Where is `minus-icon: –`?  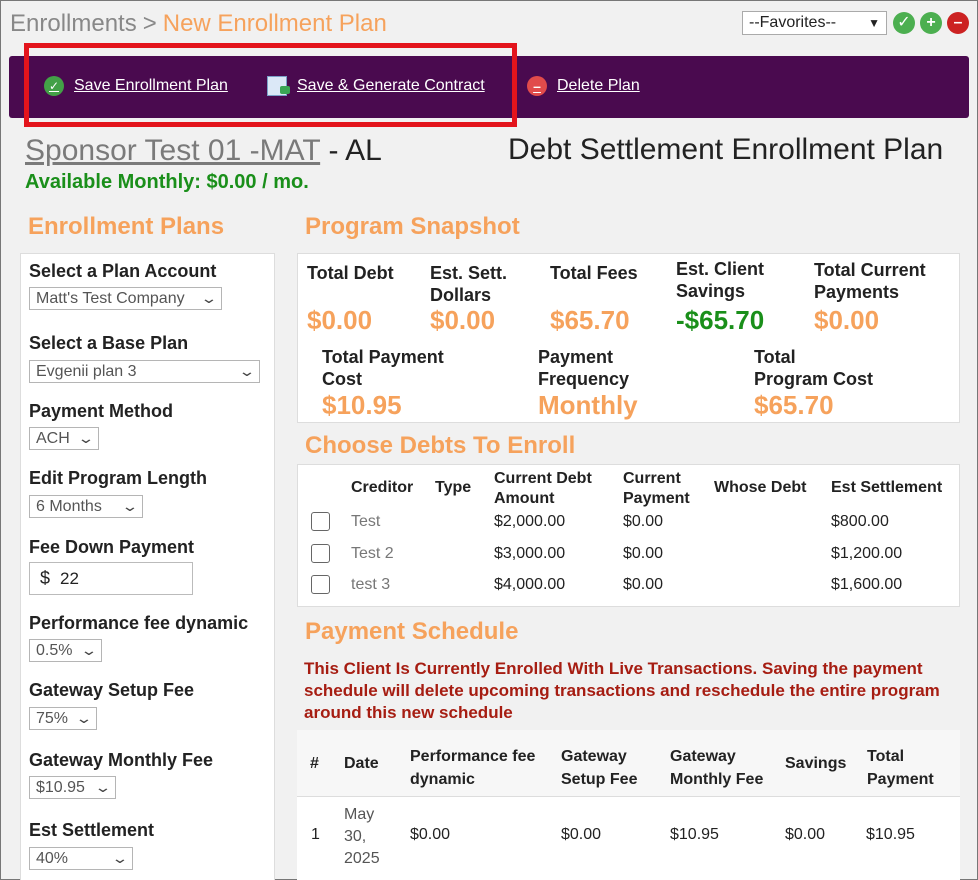 minus-icon: – is located at coordinates (958, 23).